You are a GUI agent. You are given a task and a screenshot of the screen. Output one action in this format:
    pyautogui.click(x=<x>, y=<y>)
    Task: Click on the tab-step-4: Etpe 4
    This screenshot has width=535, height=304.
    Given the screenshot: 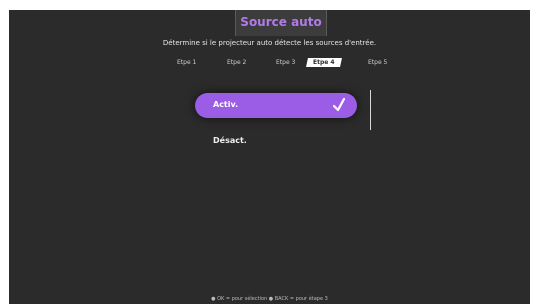 What is the action you would take?
    pyautogui.click(x=324, y=62)
    